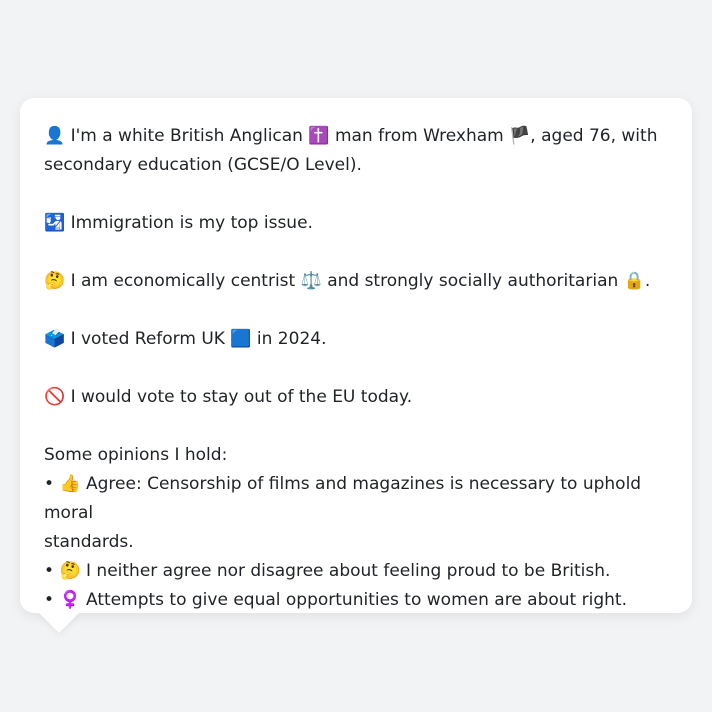 Image resolution: width=712 pixels, height=712 pixels. What do you see at coordinates (634, 281) in the screenshot?
I see `lock-icon: 🔒` at bounding box center [634, 281].